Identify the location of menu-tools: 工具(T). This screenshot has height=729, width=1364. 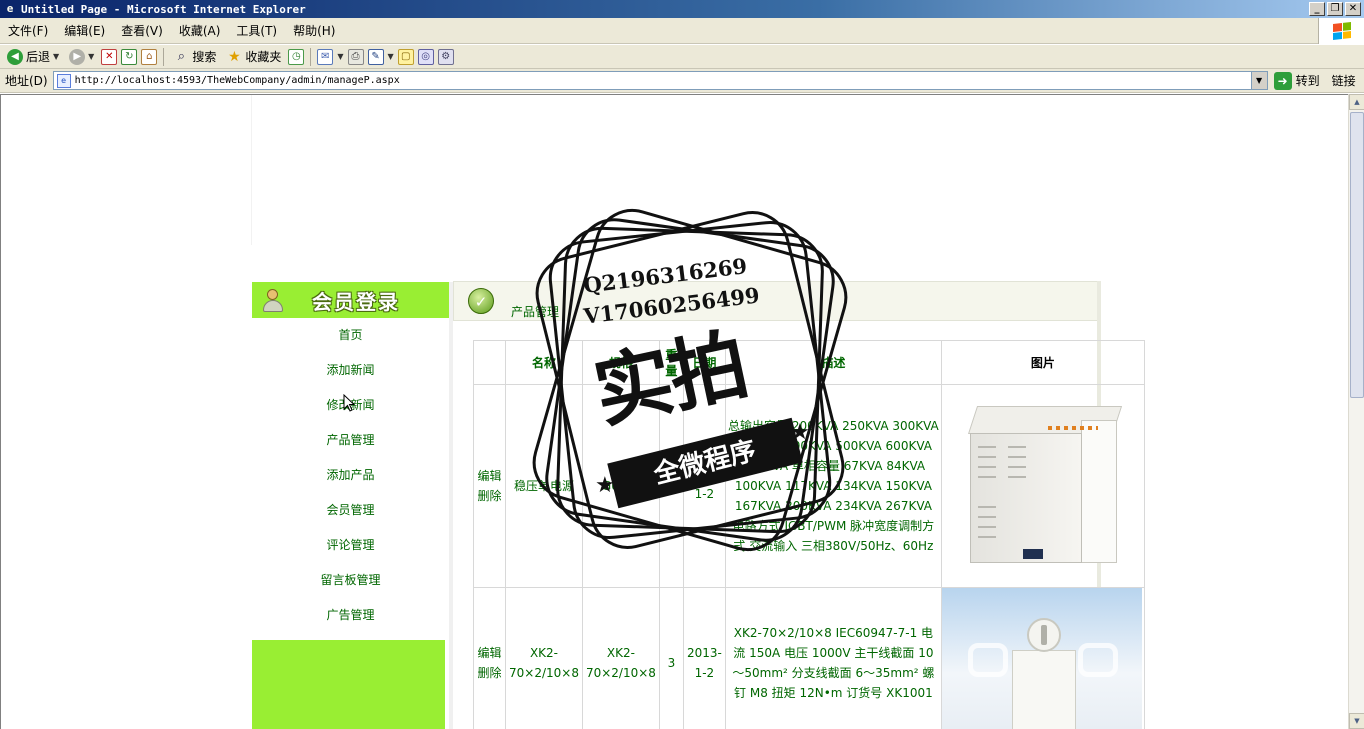
(256, 30).